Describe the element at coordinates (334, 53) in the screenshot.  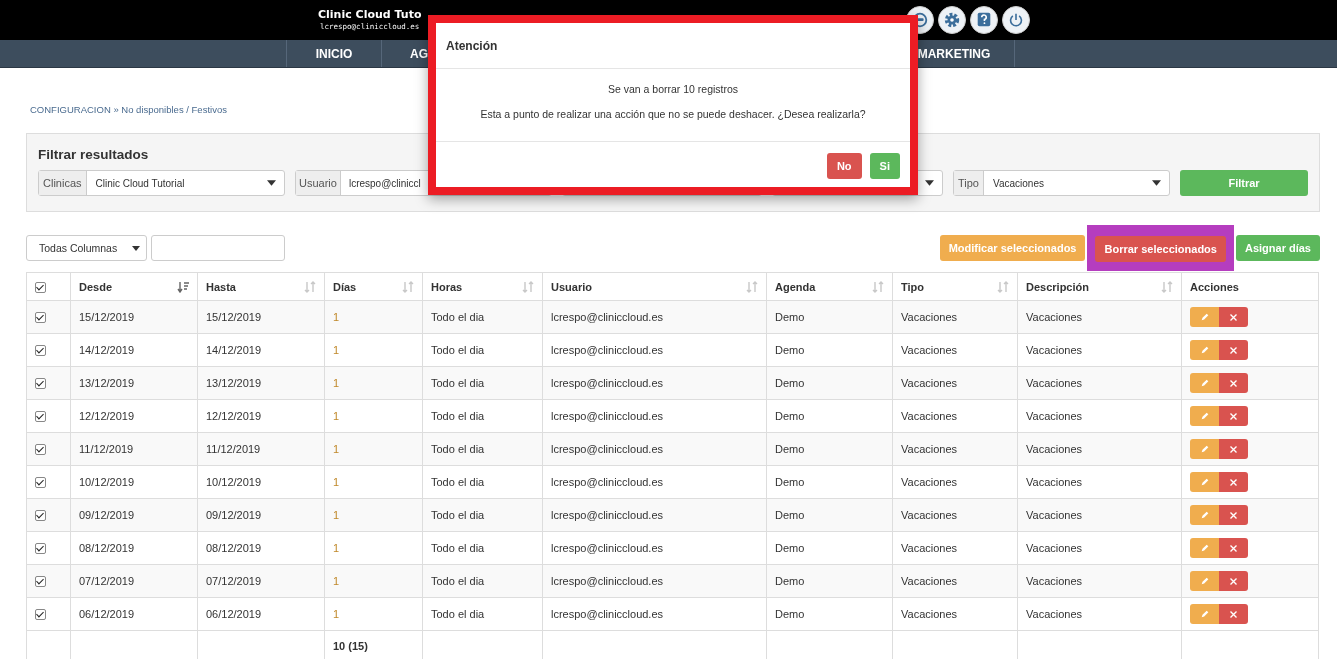
I see `nav-item: INICIO` at that location.